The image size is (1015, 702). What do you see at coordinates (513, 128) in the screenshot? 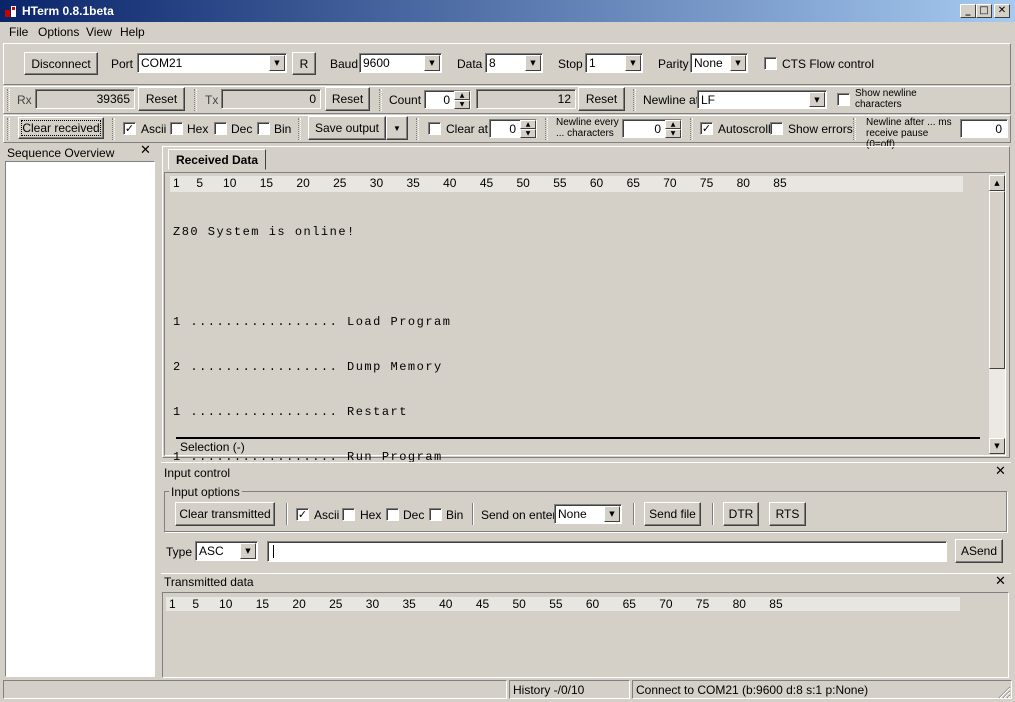
I see `clear-at-spinner: 0 ▲ ▼` at bounding box center [513, 128].